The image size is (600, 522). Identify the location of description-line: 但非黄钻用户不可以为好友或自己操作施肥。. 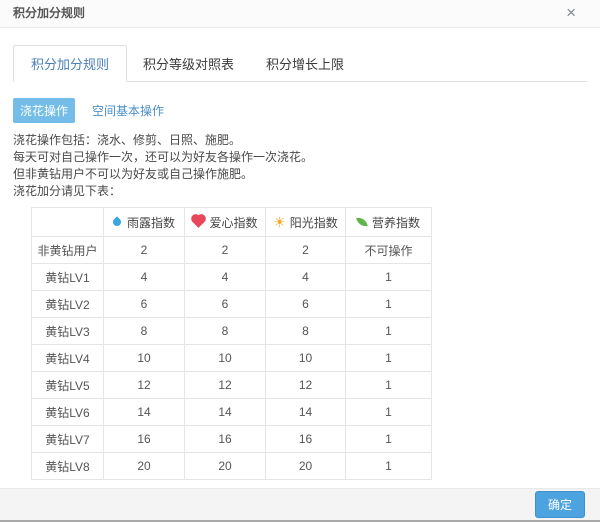
(133, 174).